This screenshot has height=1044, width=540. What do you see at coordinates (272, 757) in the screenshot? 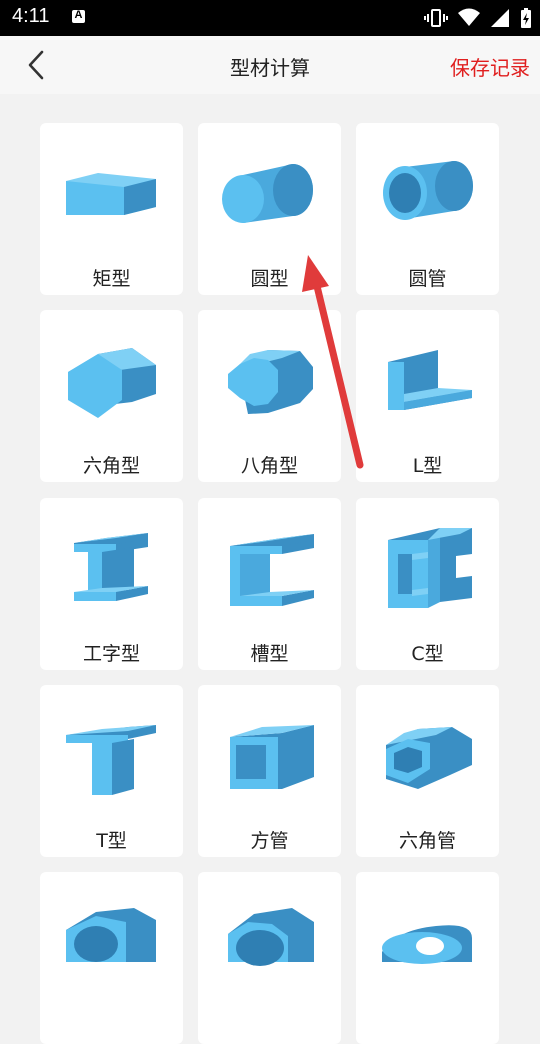
I see `square-tube-icon` at bounding box center [272, 757].